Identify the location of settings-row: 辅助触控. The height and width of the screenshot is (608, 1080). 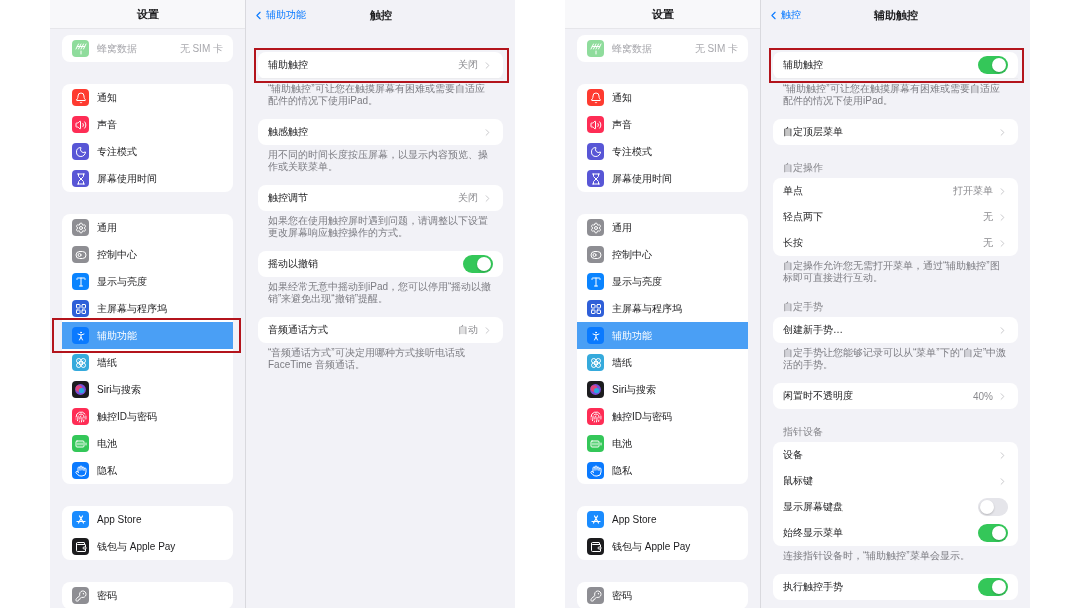
(895, 65).